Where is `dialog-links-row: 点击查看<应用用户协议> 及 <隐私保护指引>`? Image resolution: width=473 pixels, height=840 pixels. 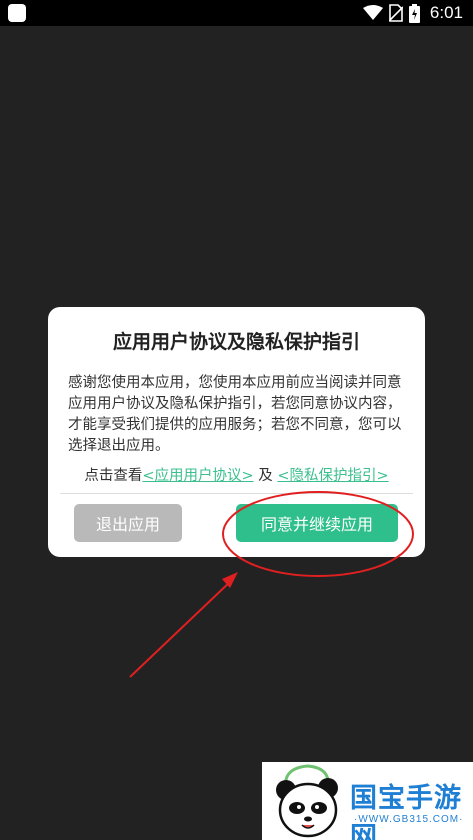 dialog-links-row: 点击查看<应用用户协议> 及 <隐私保护指引> is located at coordinates (236, 474).